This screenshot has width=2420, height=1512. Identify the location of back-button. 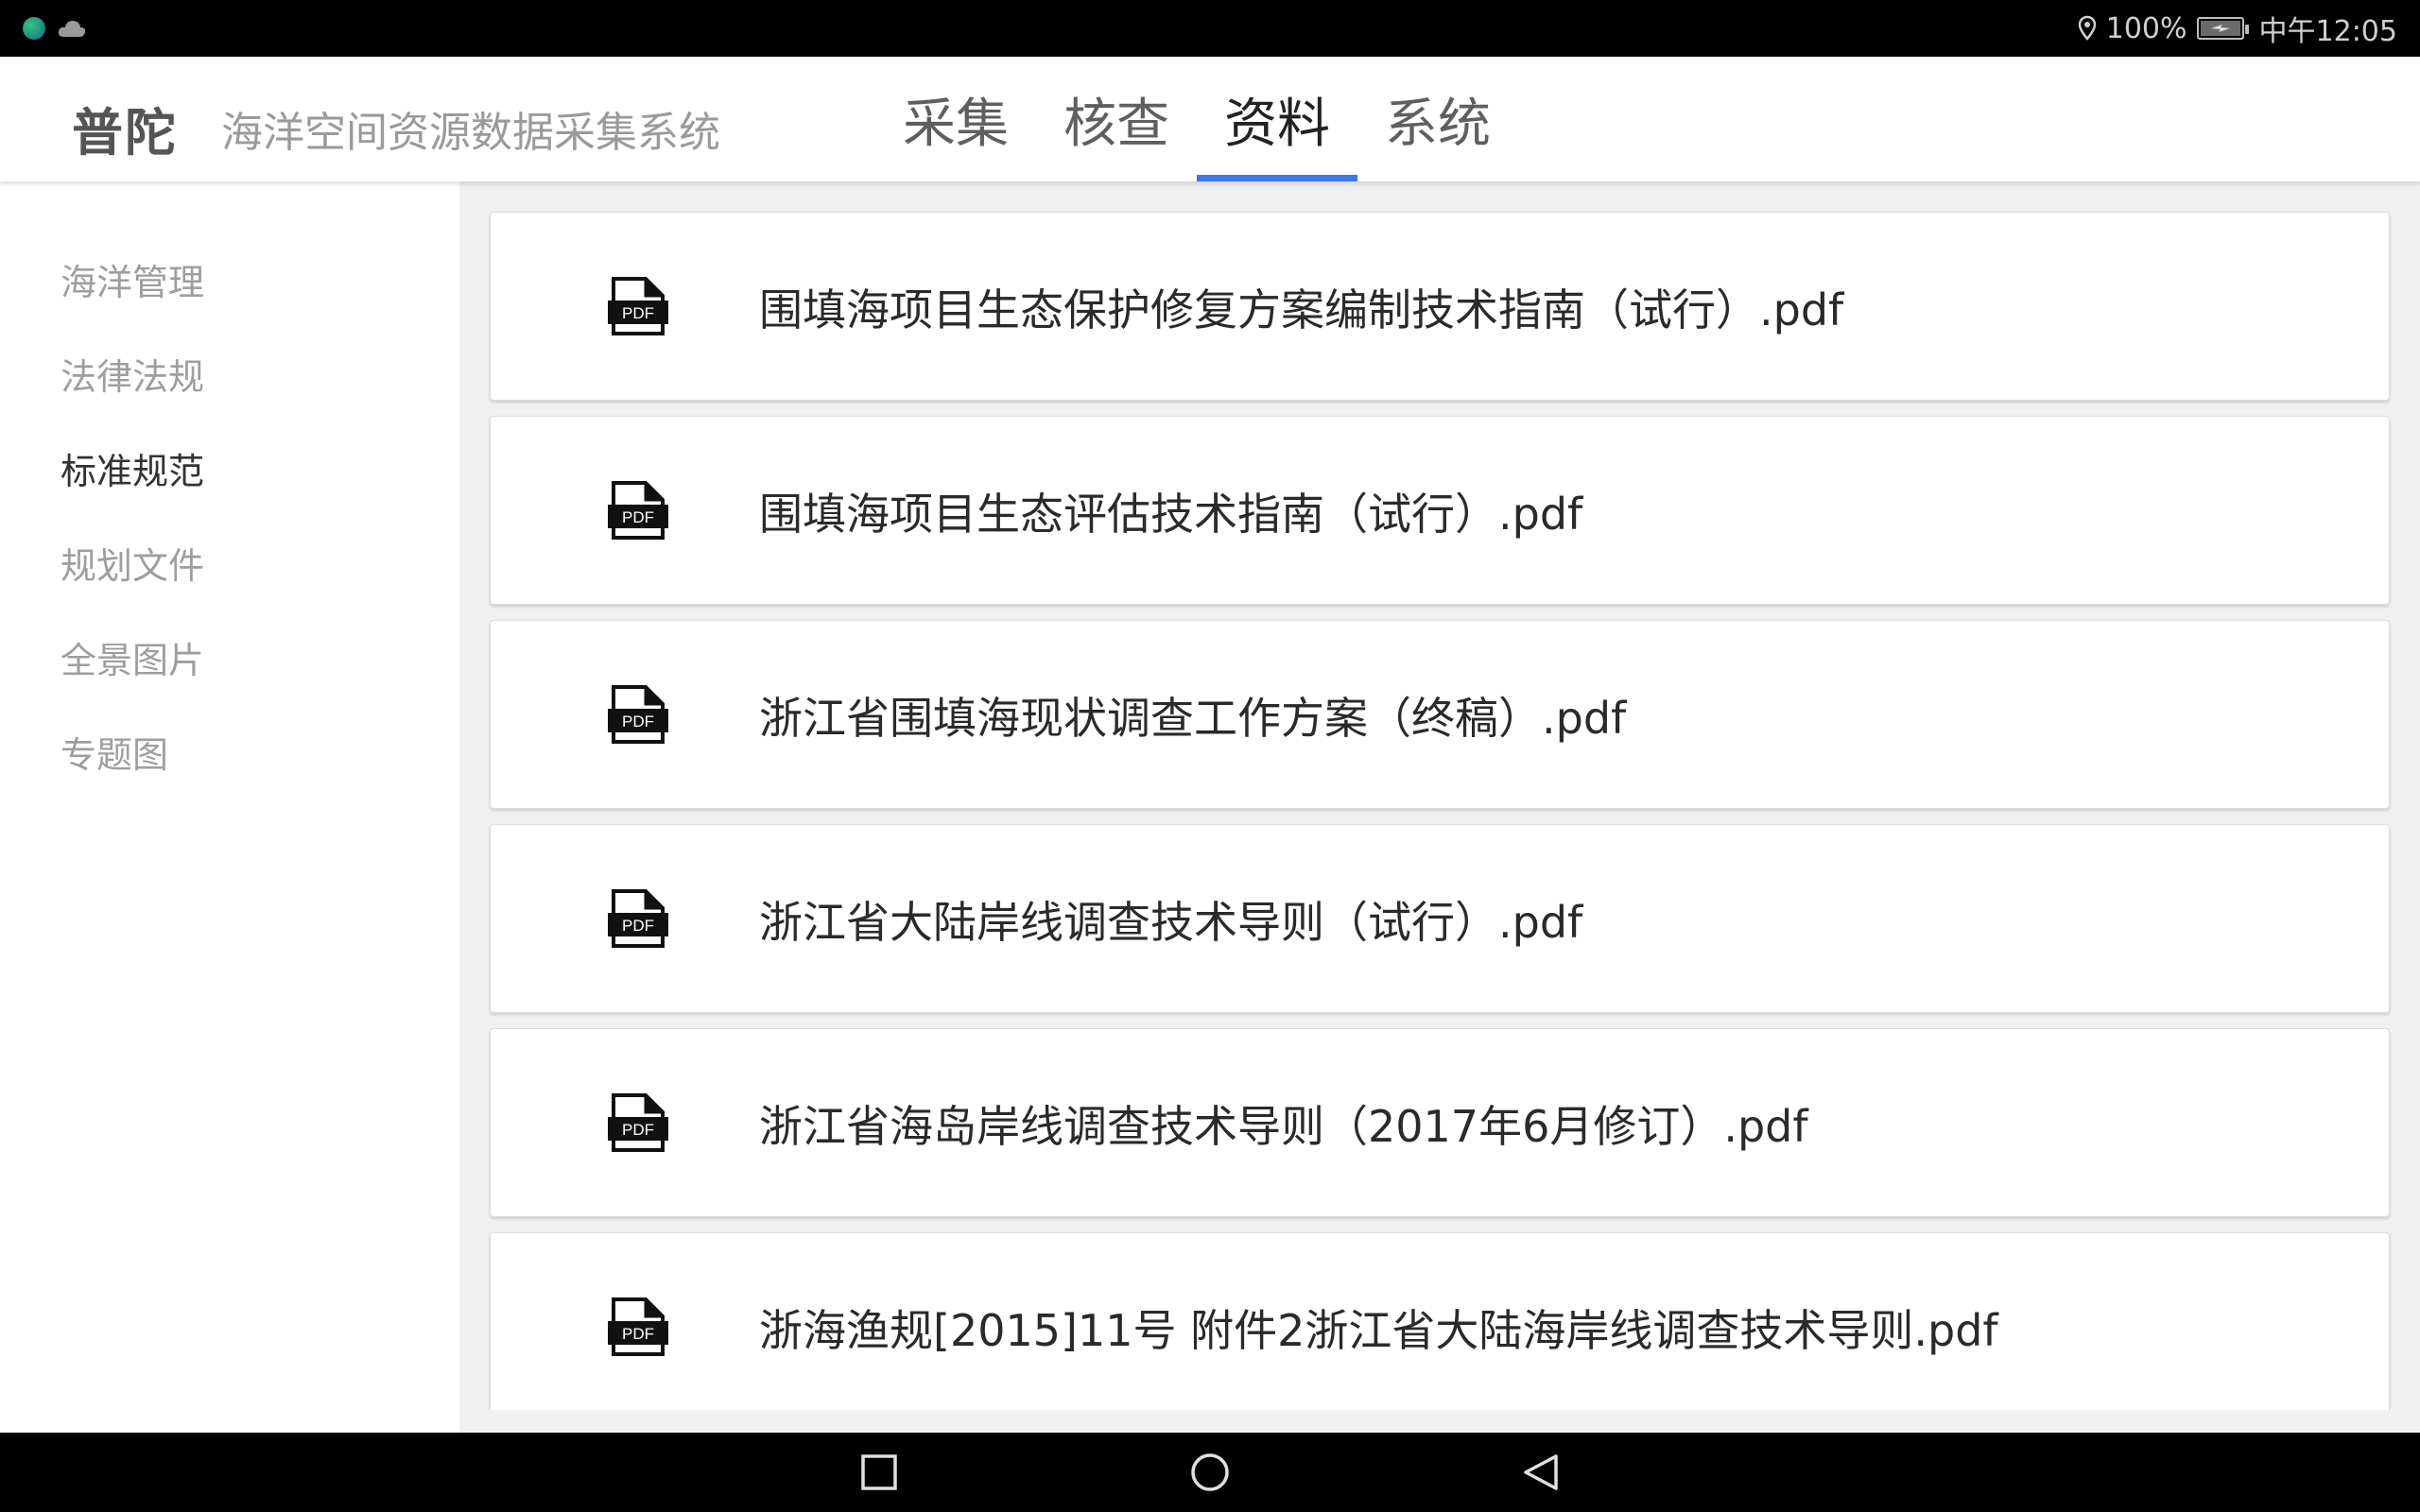
(1541, 1472).